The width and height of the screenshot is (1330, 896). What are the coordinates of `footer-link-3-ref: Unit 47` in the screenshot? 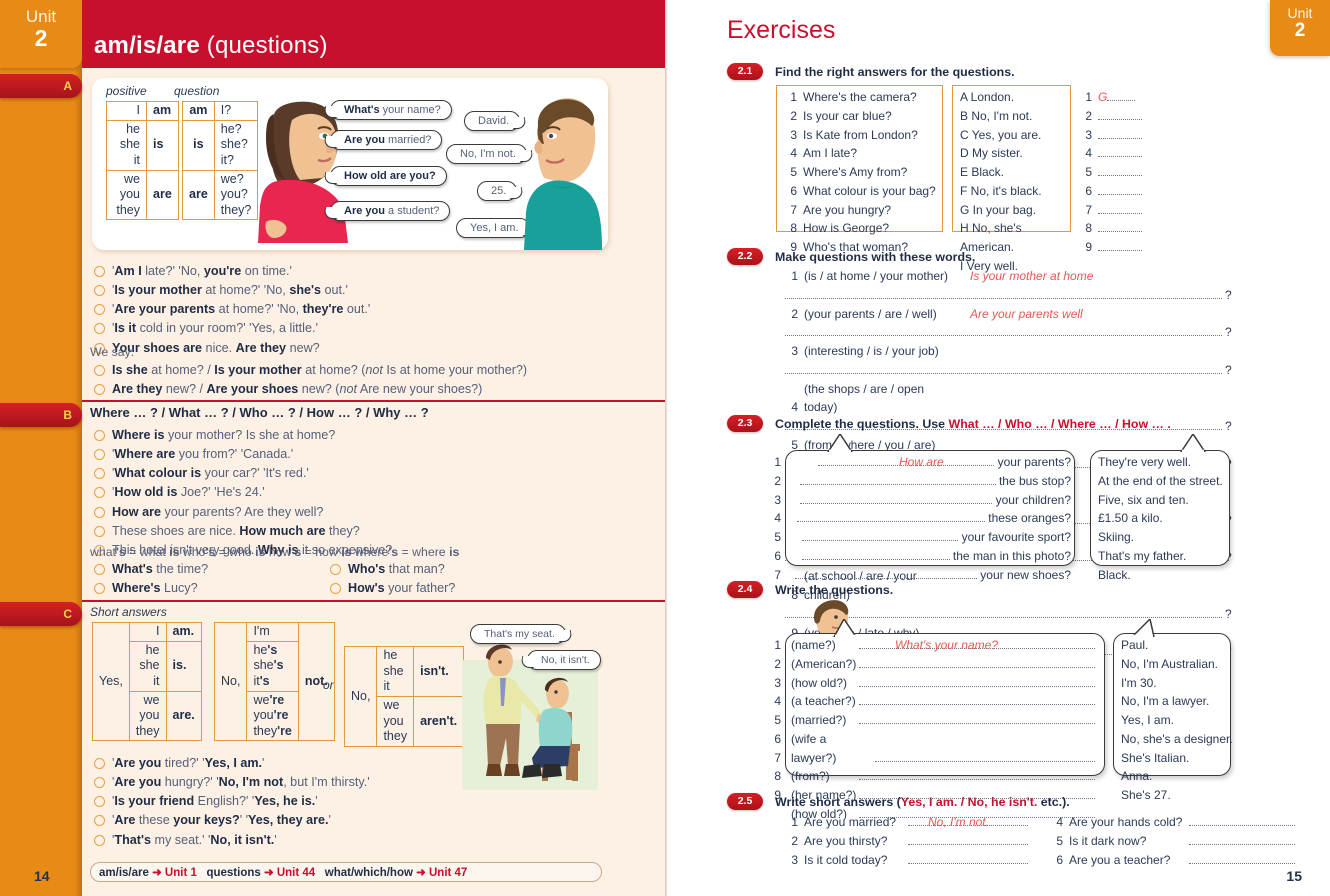 It's located at (448, 873).